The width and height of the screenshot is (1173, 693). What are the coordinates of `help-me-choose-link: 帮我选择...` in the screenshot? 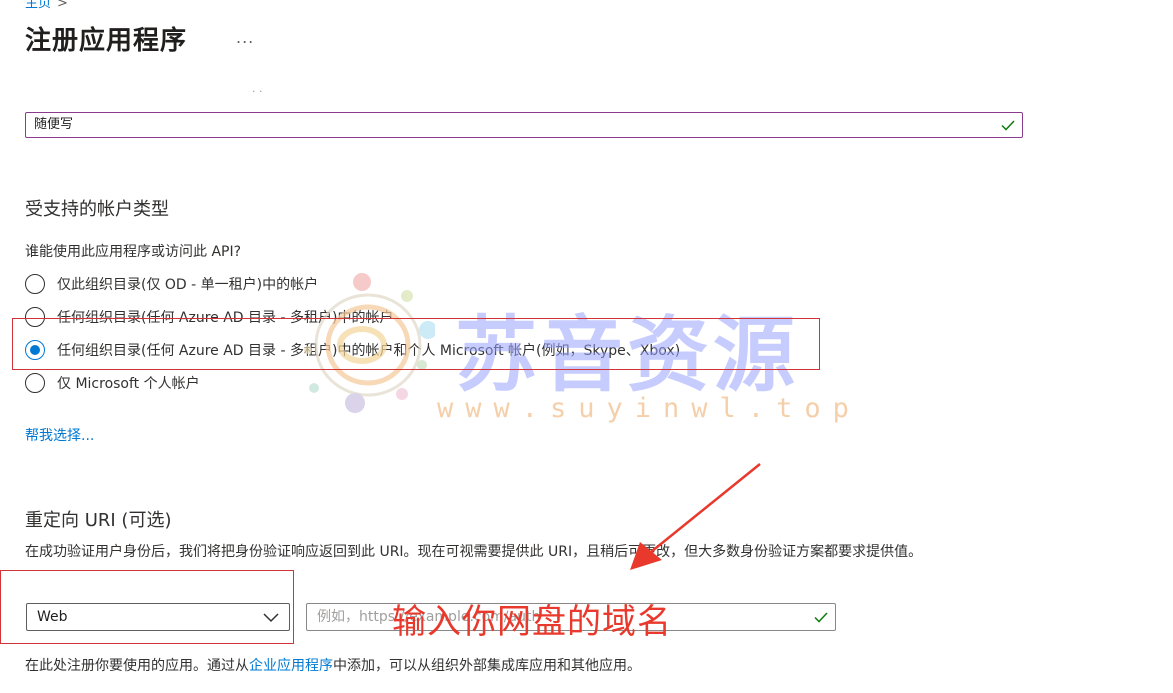 It's located at (59, 435).